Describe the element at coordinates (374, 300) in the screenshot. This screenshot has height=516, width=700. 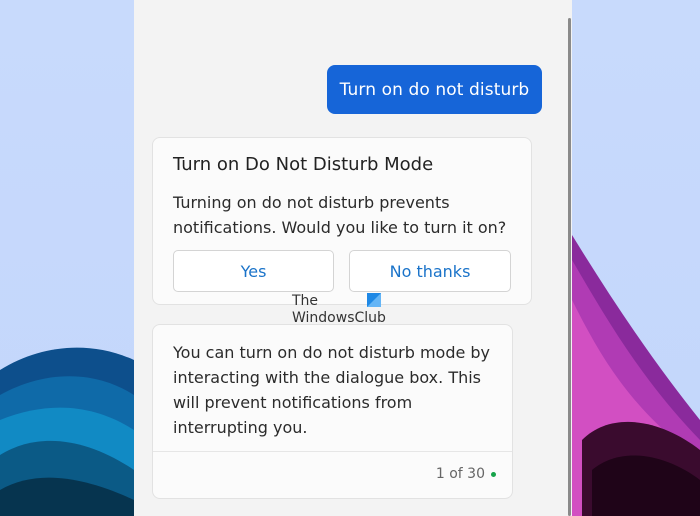
I see `windows-logo-icon` at that location.